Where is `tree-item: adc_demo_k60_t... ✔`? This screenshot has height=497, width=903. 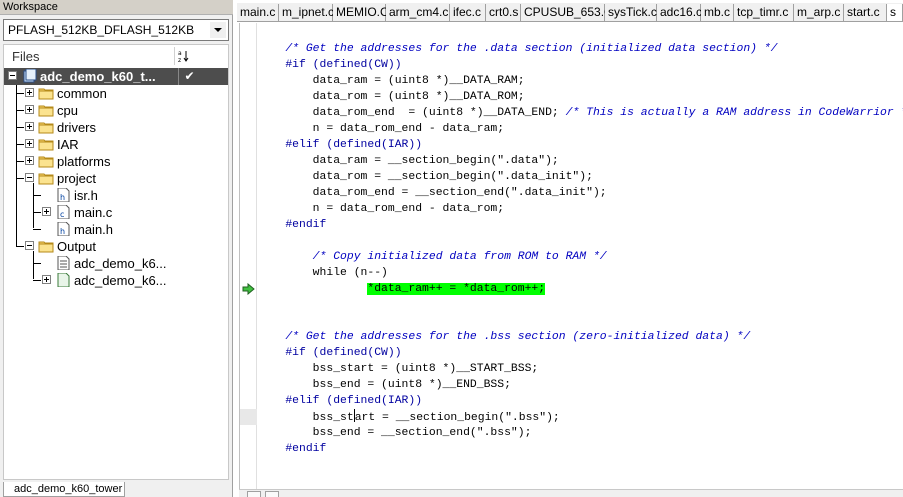 tree-item: adc_demo_k60_t... ✔ is located at coordinates (116, 76).